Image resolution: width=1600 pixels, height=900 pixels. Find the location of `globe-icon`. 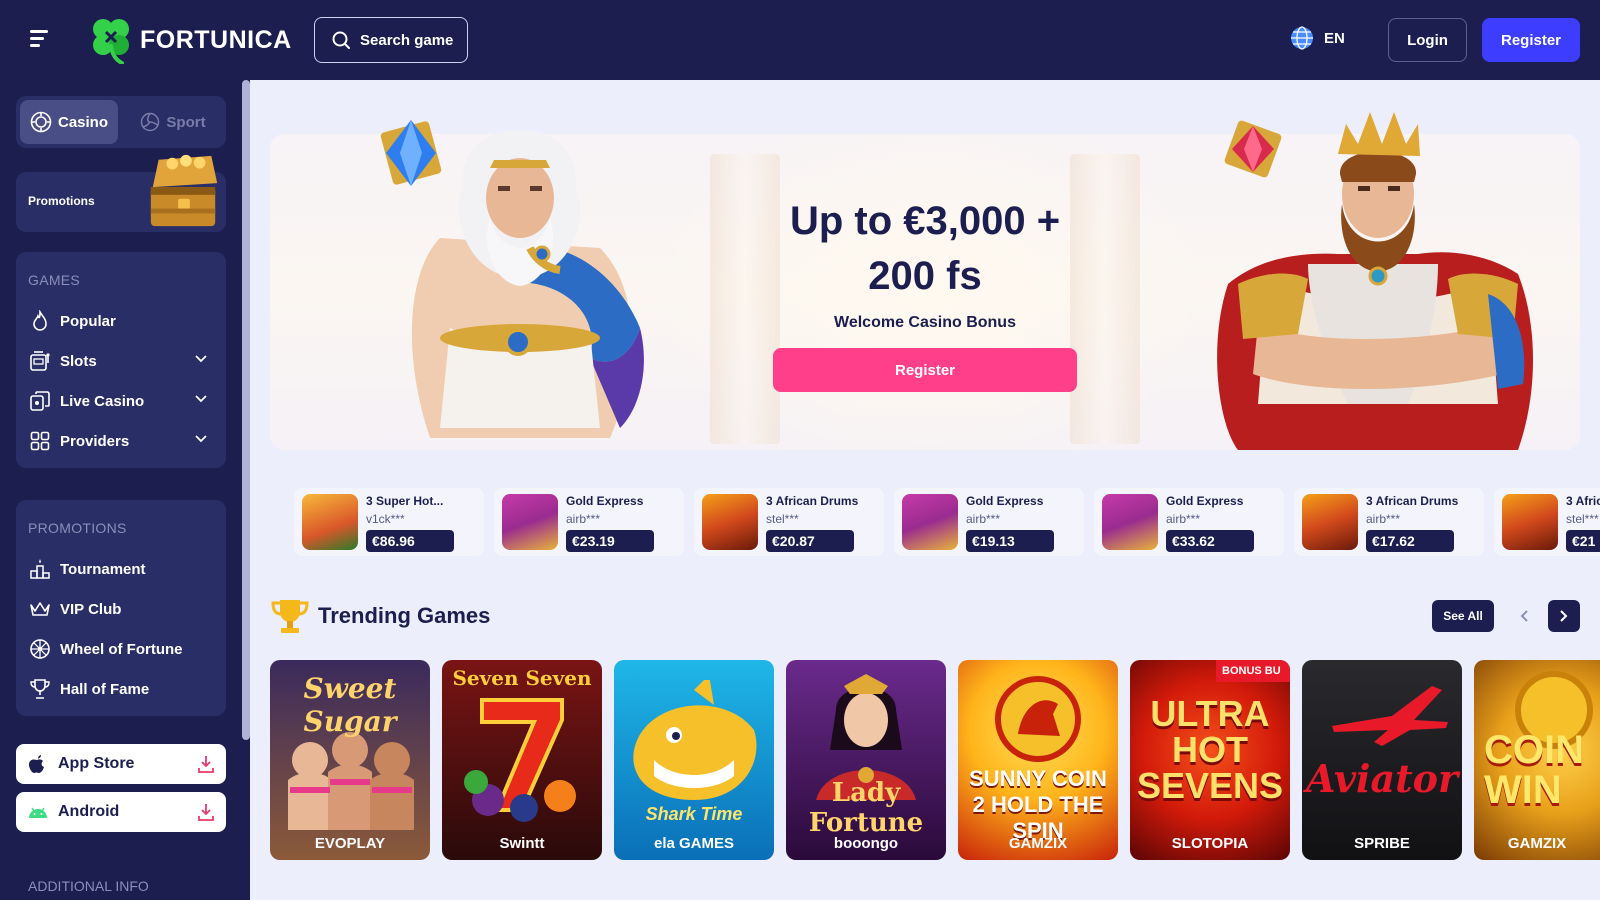

globe-icon is located at coordinates (1302, 38).